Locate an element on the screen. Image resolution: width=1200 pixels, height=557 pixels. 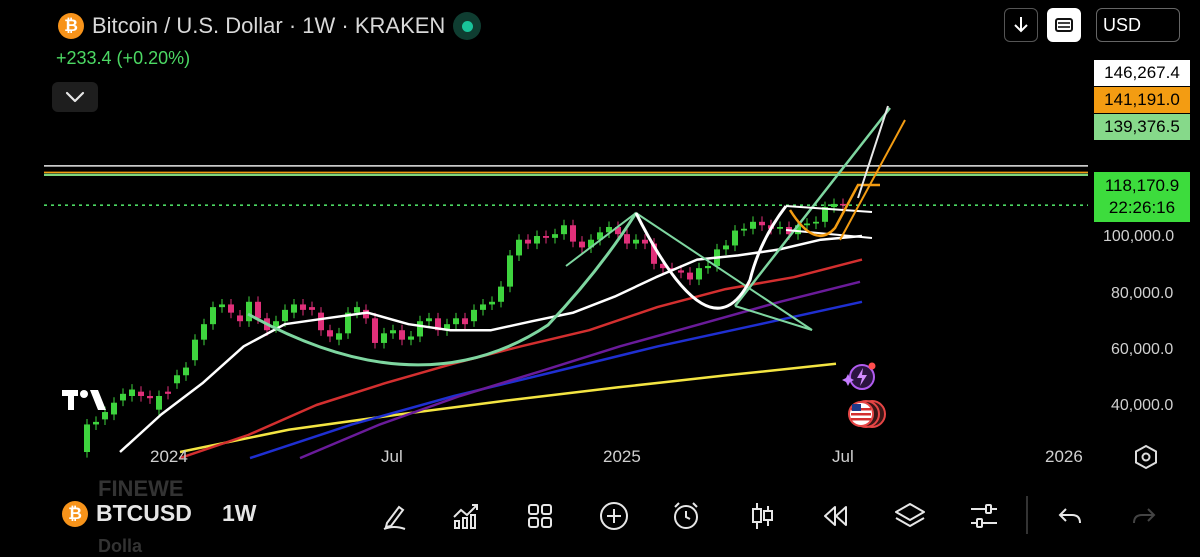
price-change: +233.4 (+0.20%) is located at coordinates (123, 58).